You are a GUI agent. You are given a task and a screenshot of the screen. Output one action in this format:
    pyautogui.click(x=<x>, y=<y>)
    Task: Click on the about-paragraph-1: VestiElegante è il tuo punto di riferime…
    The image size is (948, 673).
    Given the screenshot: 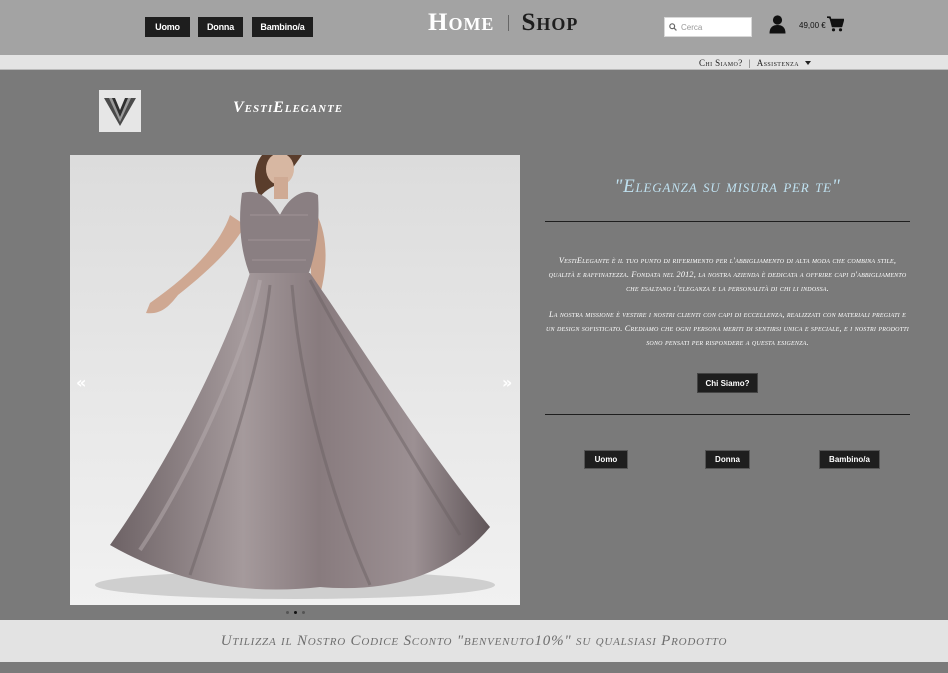 What is the action you would take?
    pyautogui.click(x=727, y=274)
    